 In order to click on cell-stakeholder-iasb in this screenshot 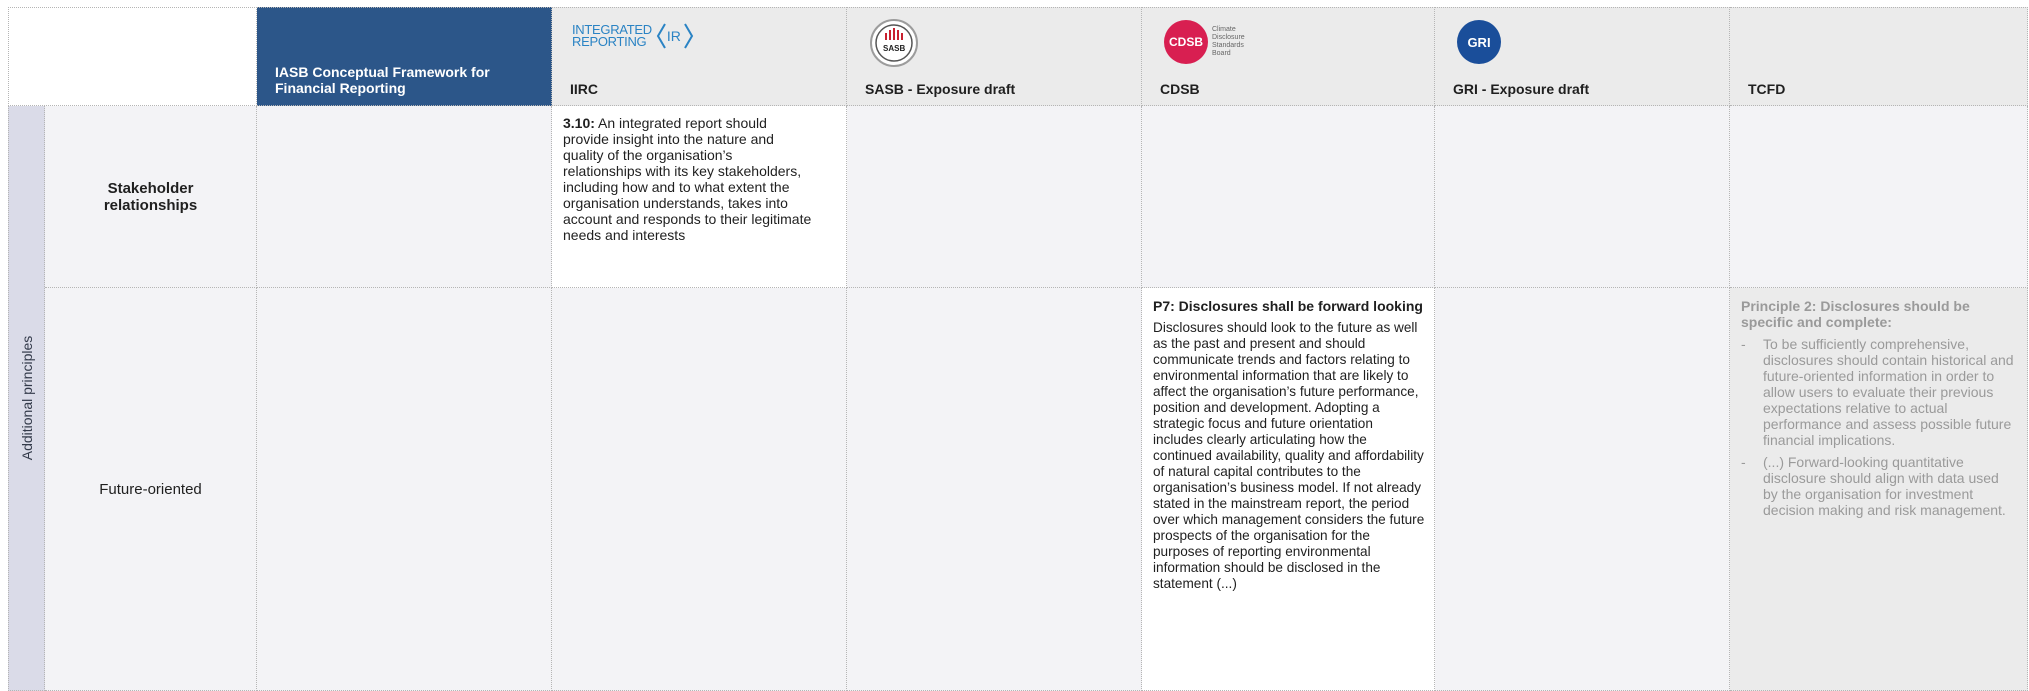, I will do `click(404, 197)`.